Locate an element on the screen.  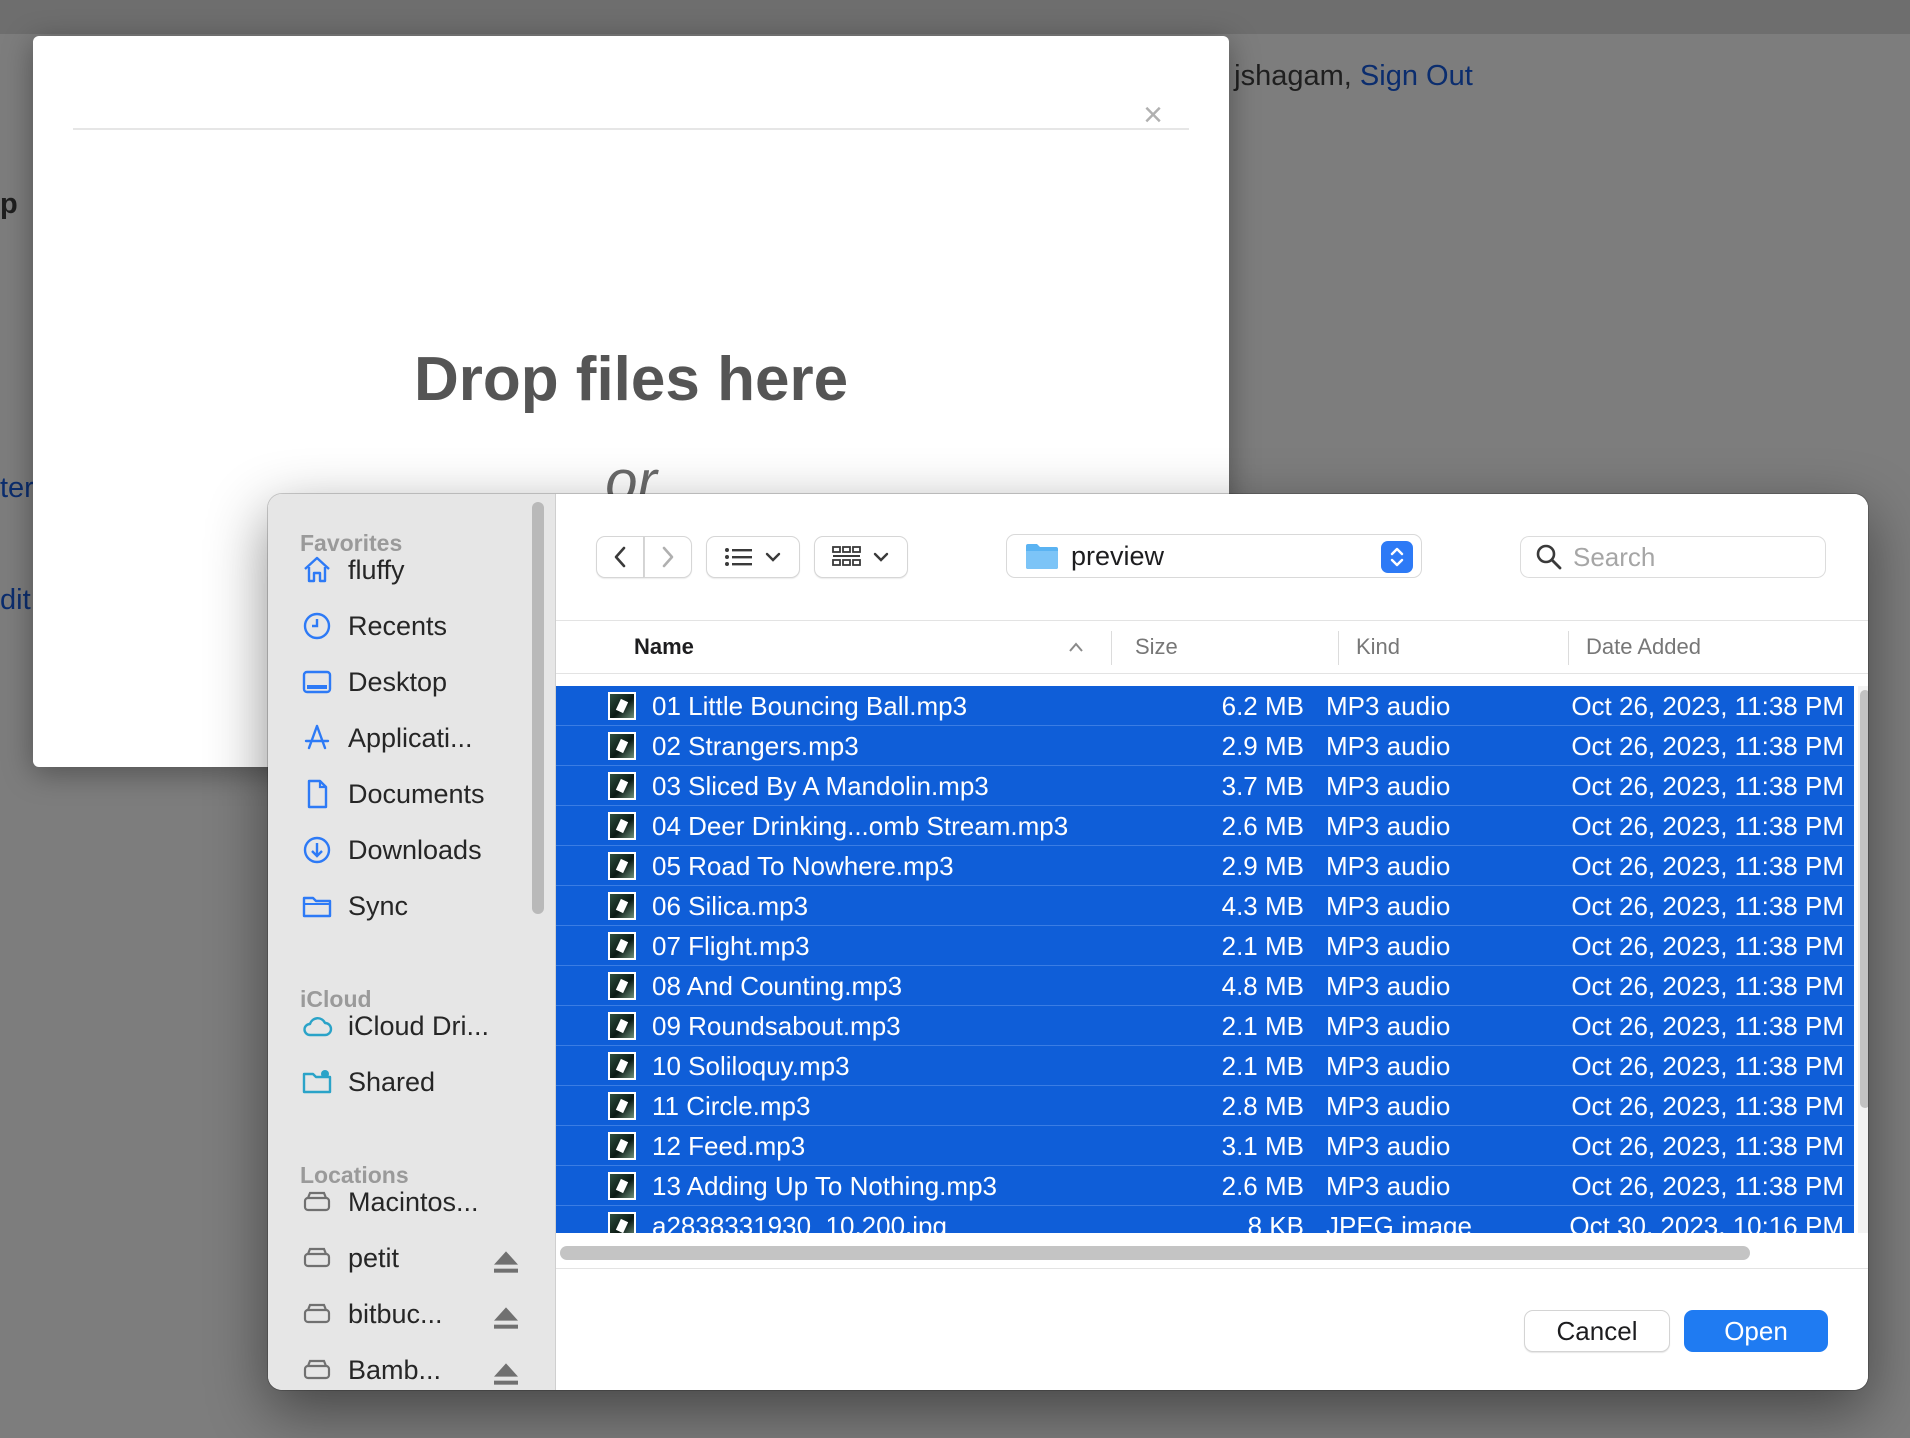
back-button is located at coordinates (620, 557).